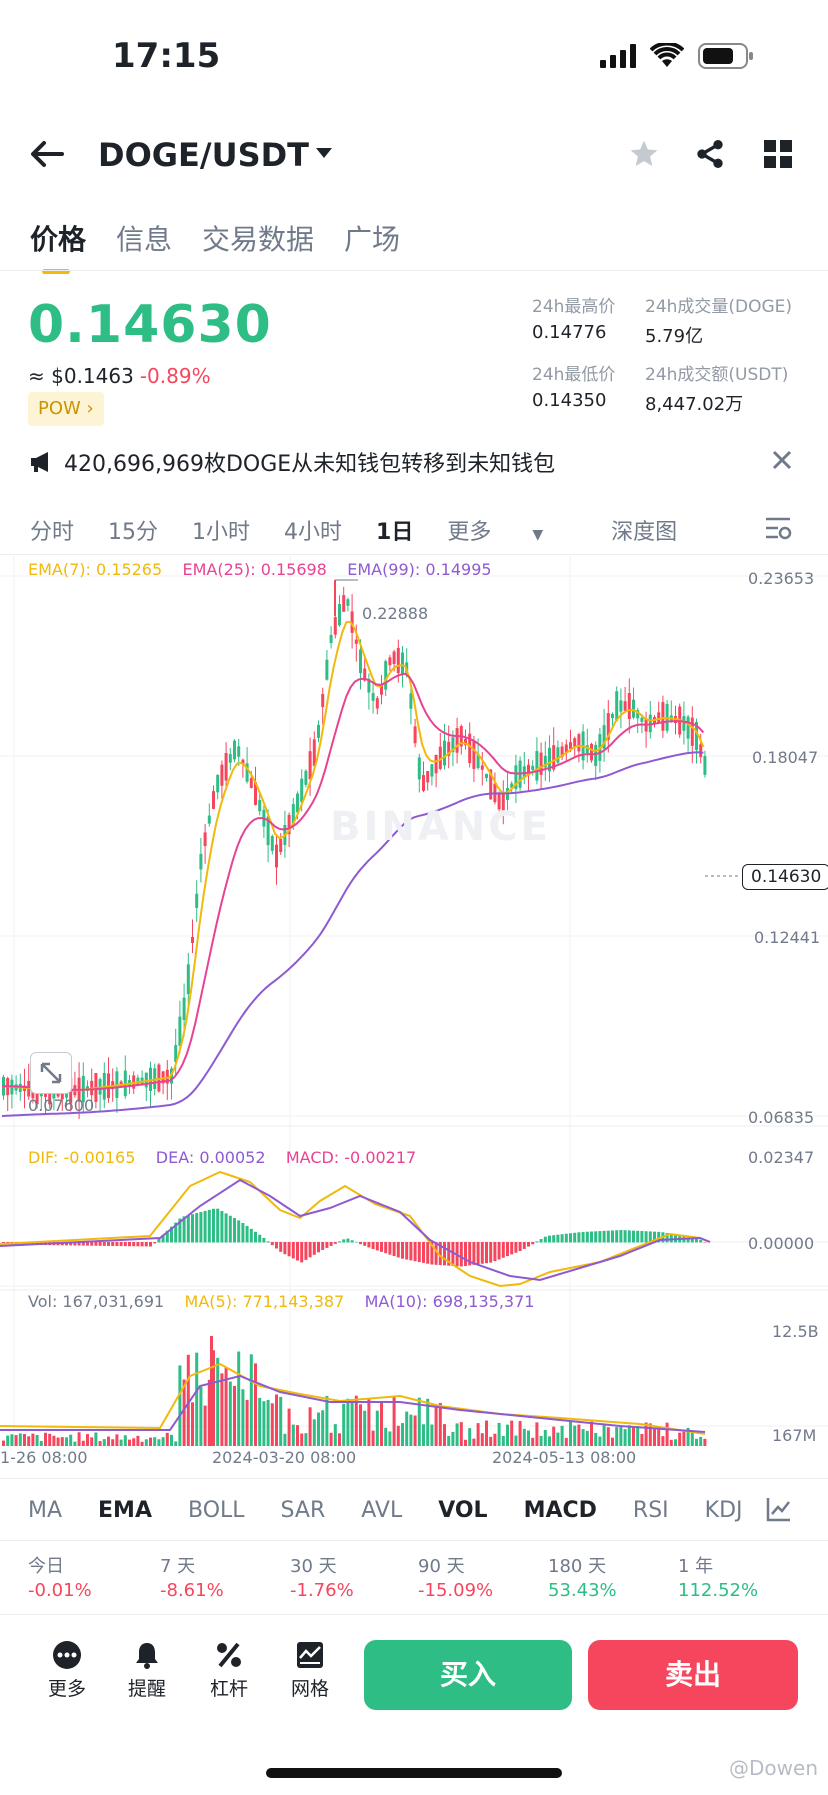 The width and height of the screenshot is (828, 1795). Describe the element at coordinates (51, 1073) in the screenshot. I see `fullscreen-button` at that location.